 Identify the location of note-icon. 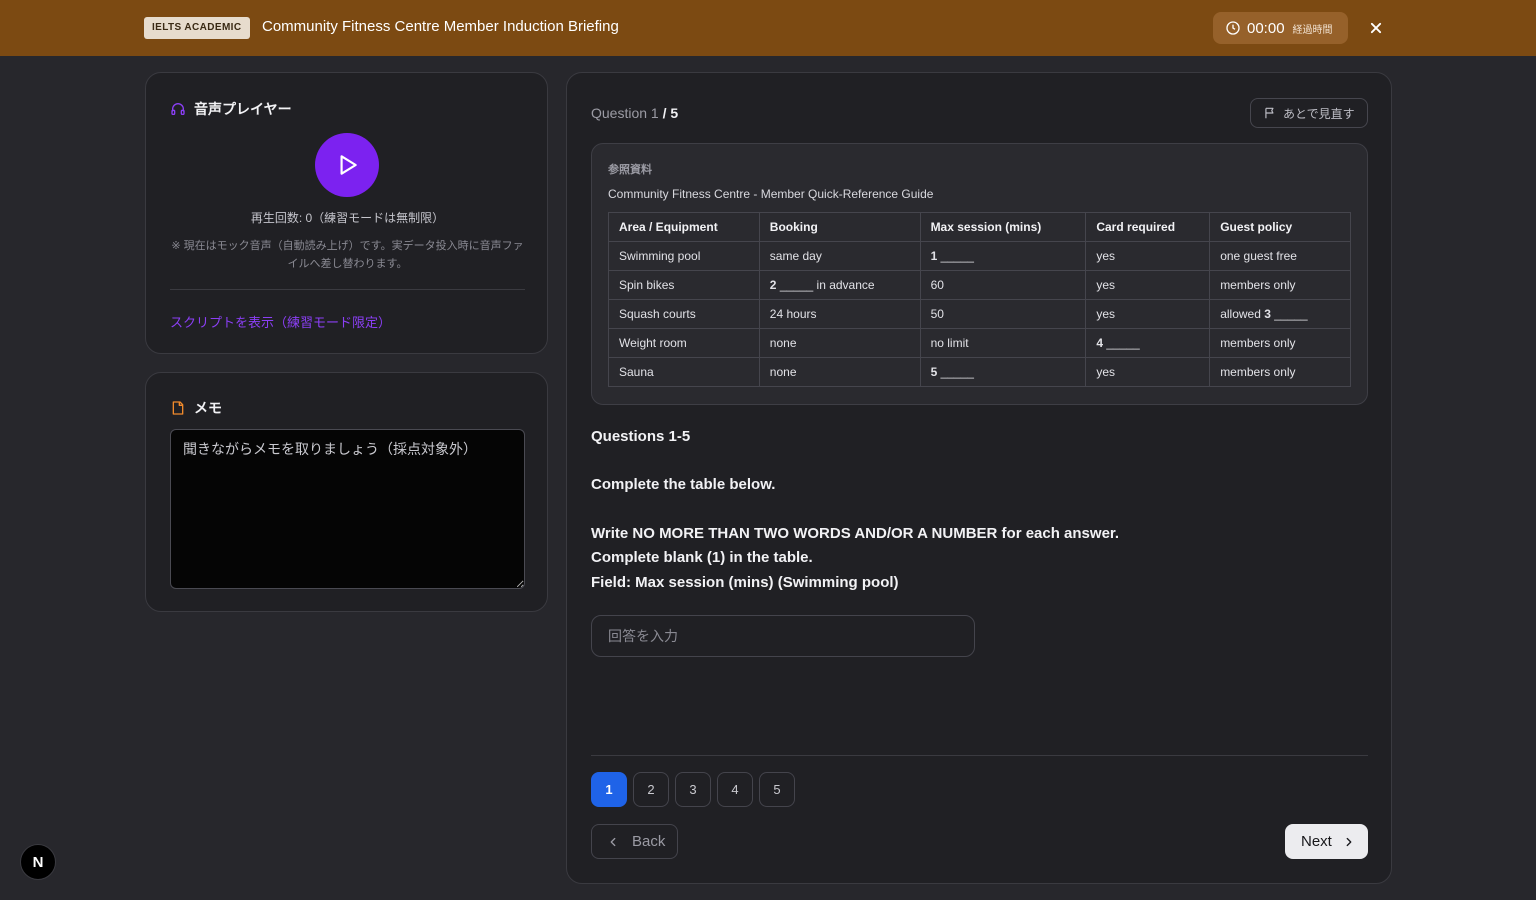
(178, 408).